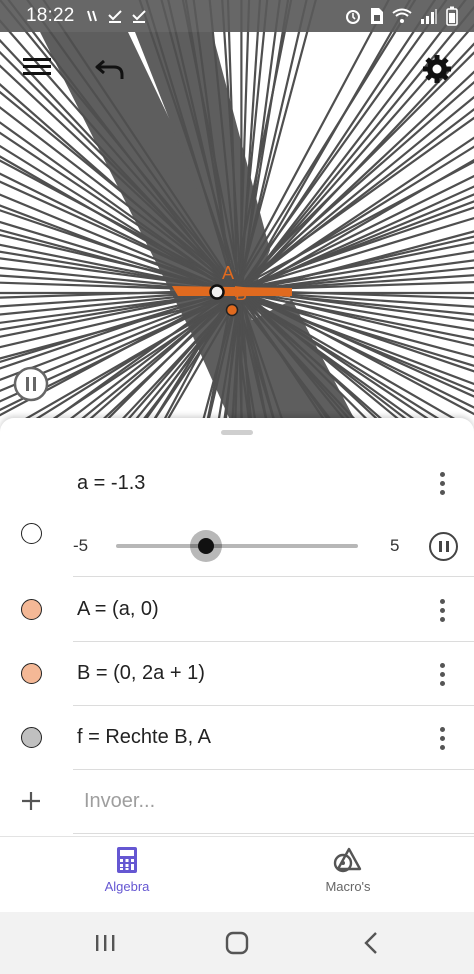 The image size is (474, 974). What do you see at coordinates (31, 737) in the screenshot?
I see `visibility-toggle-f` at bounding box center [31, 737].